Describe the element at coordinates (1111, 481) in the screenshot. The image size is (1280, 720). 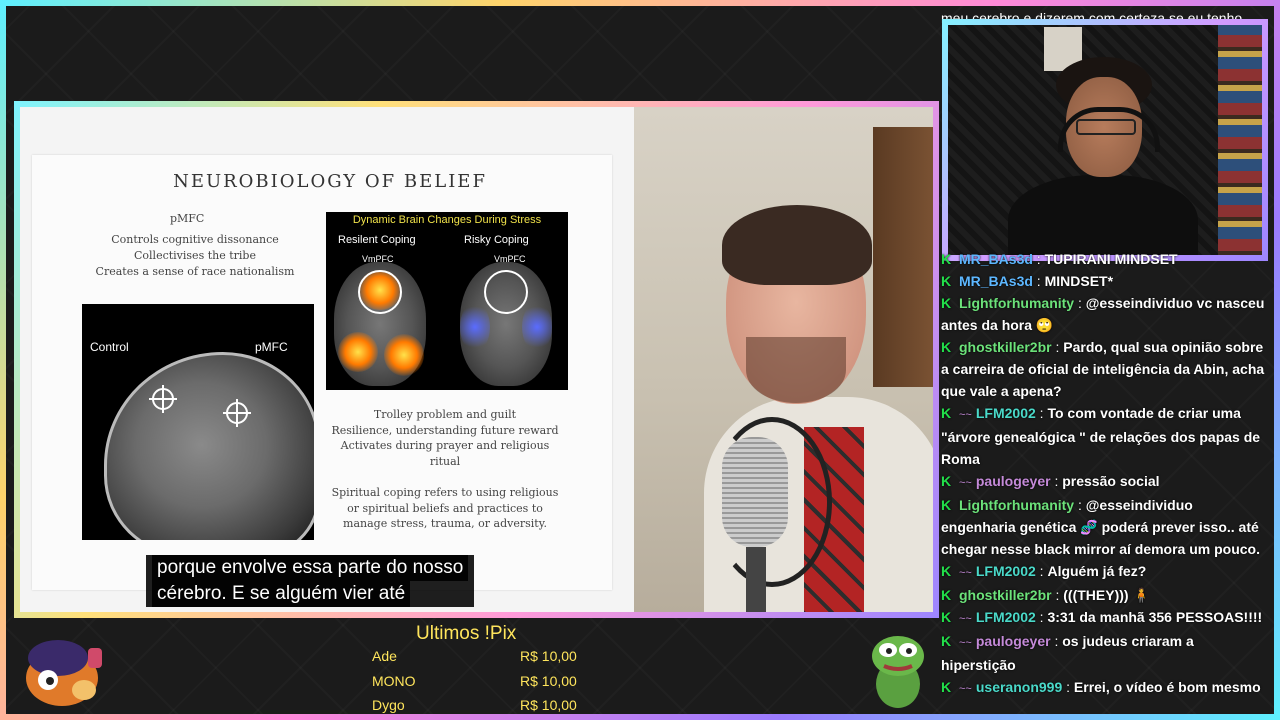
I see `chat-text: pressão social` at that location.